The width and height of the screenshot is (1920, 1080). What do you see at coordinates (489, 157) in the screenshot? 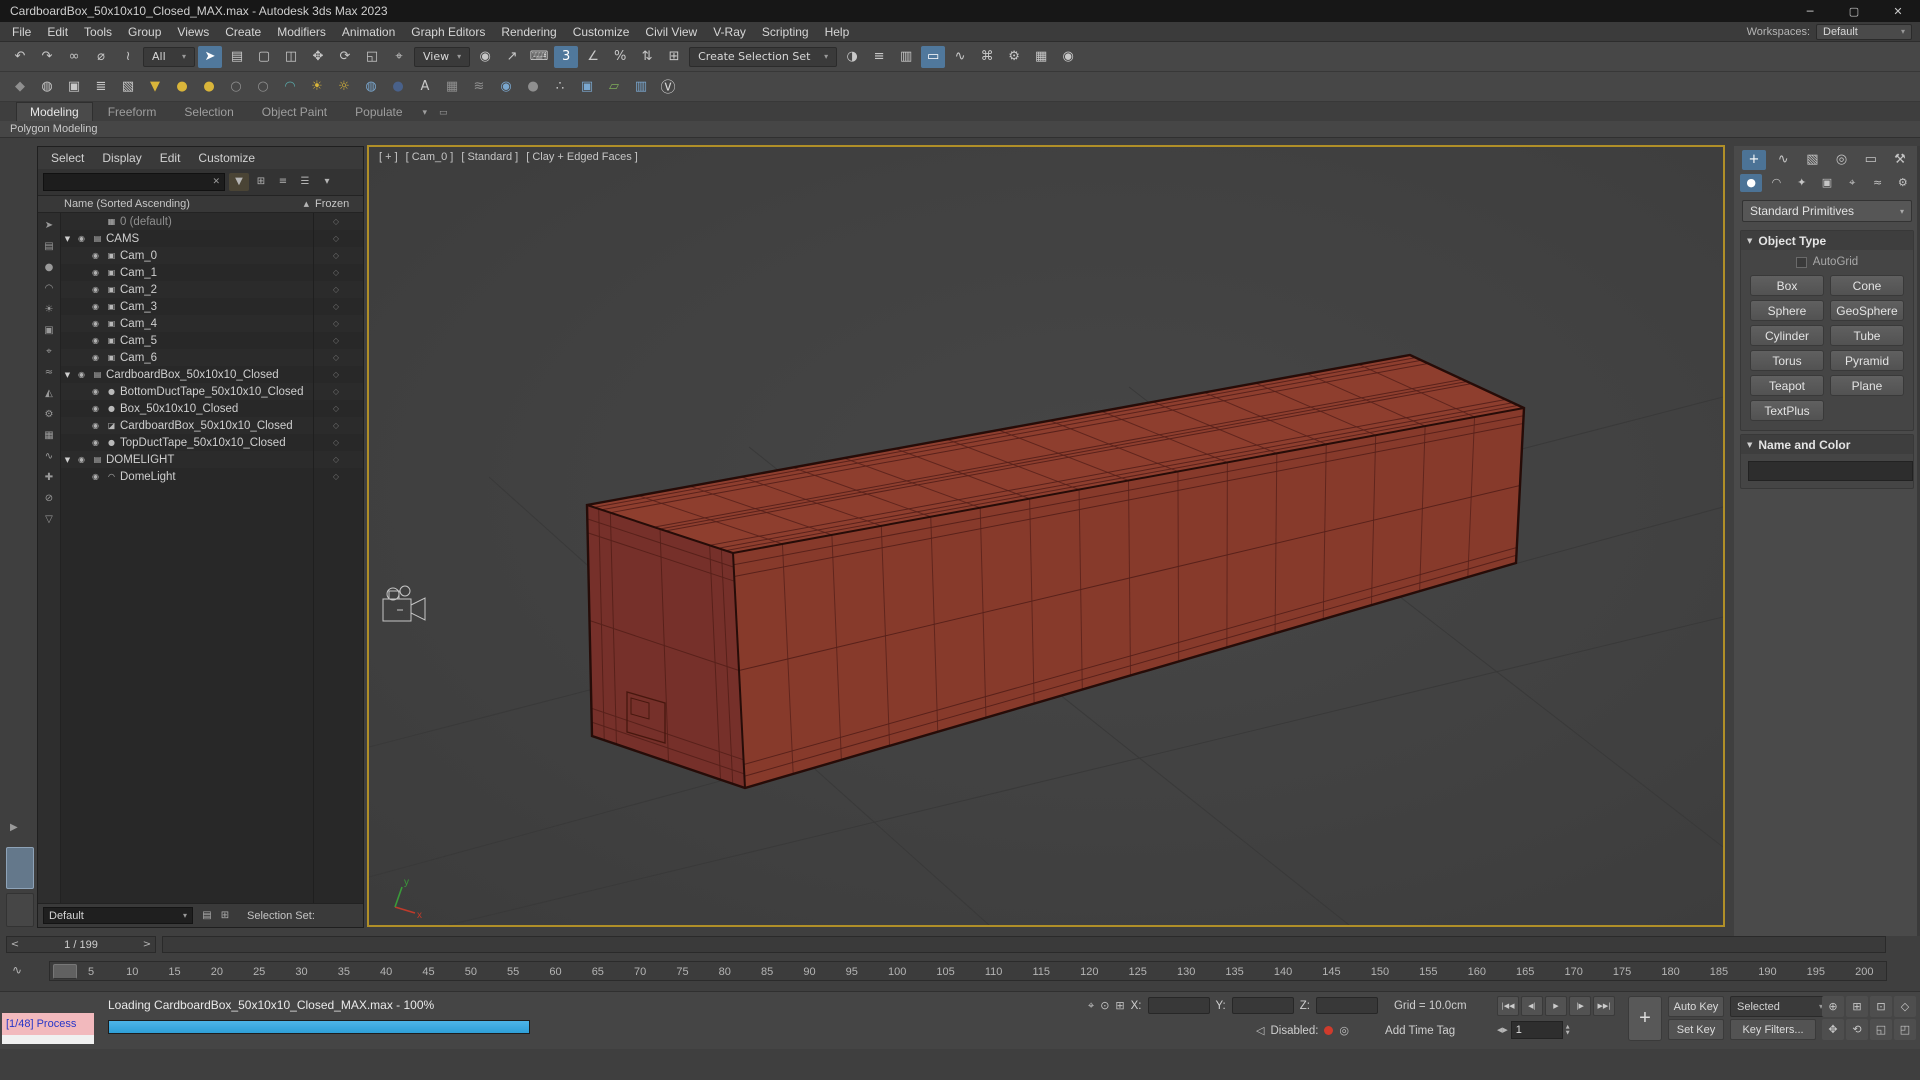
I see `viewport-menu-renderer: [ Standard ]` at bounding box center [489, 157].